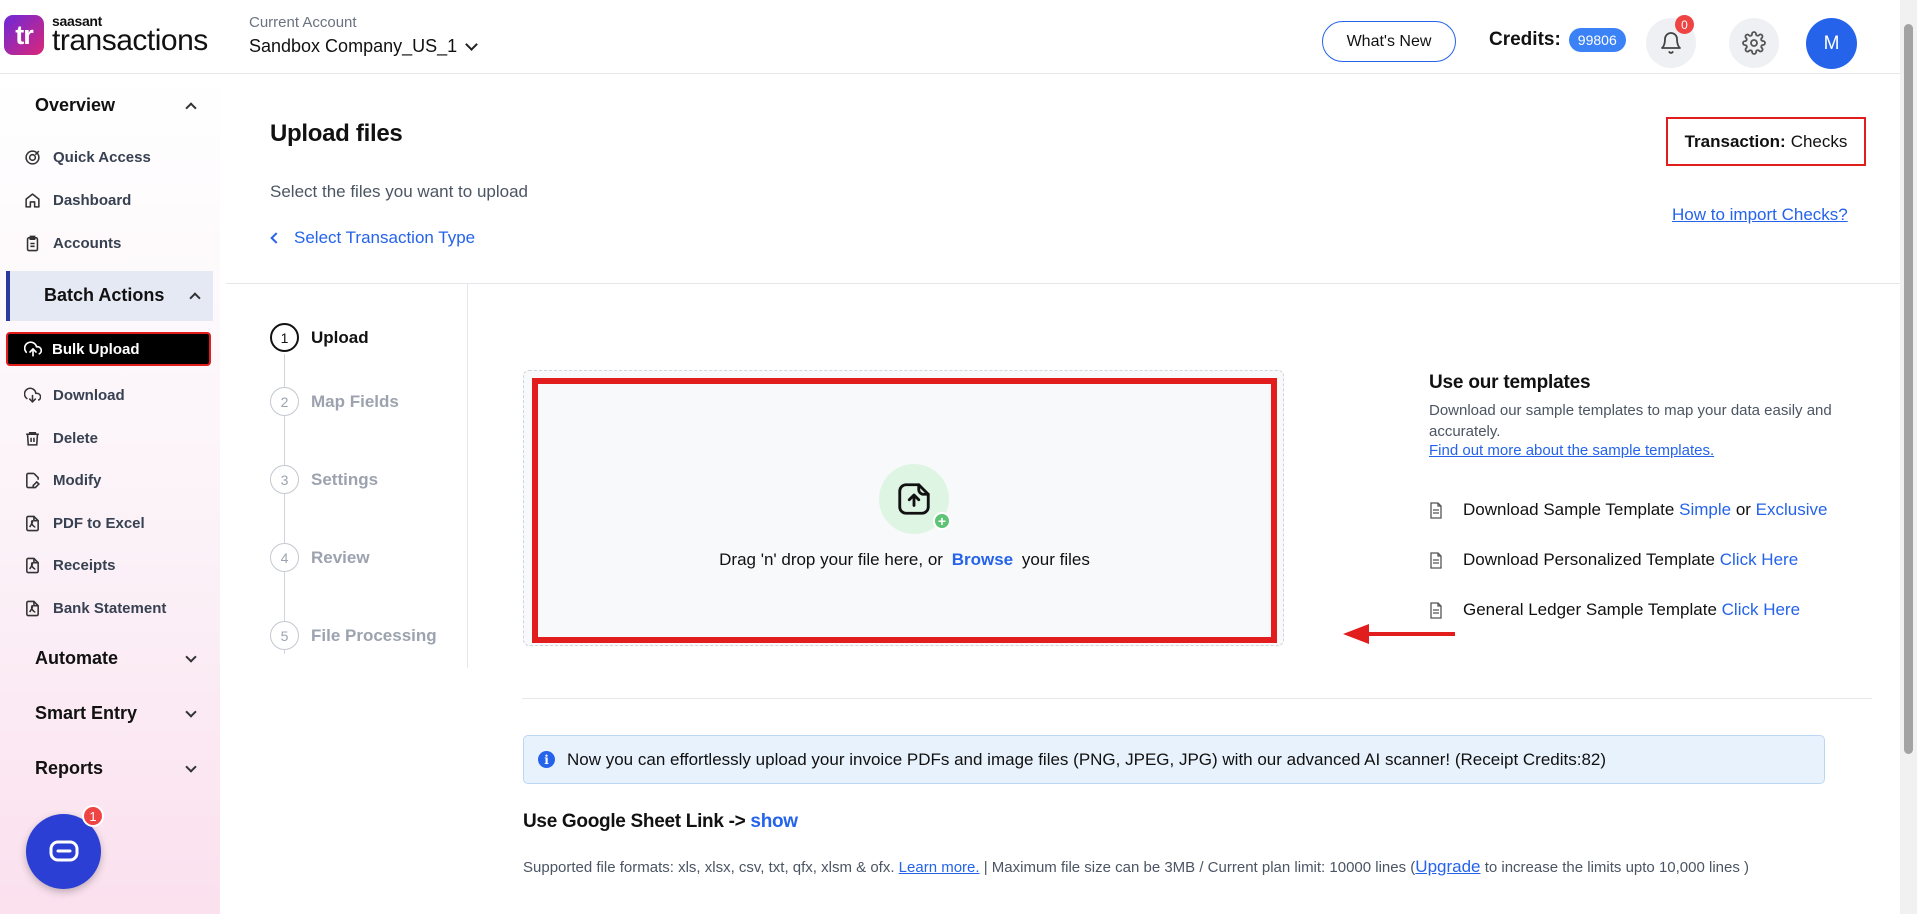 The height and width of the screenshot is (914, 1917). What do you see at coordinates (1761, 609) in the screenshot?
I see `general-ledger-template-link: Click Here` at bounding box center [1761, 609].